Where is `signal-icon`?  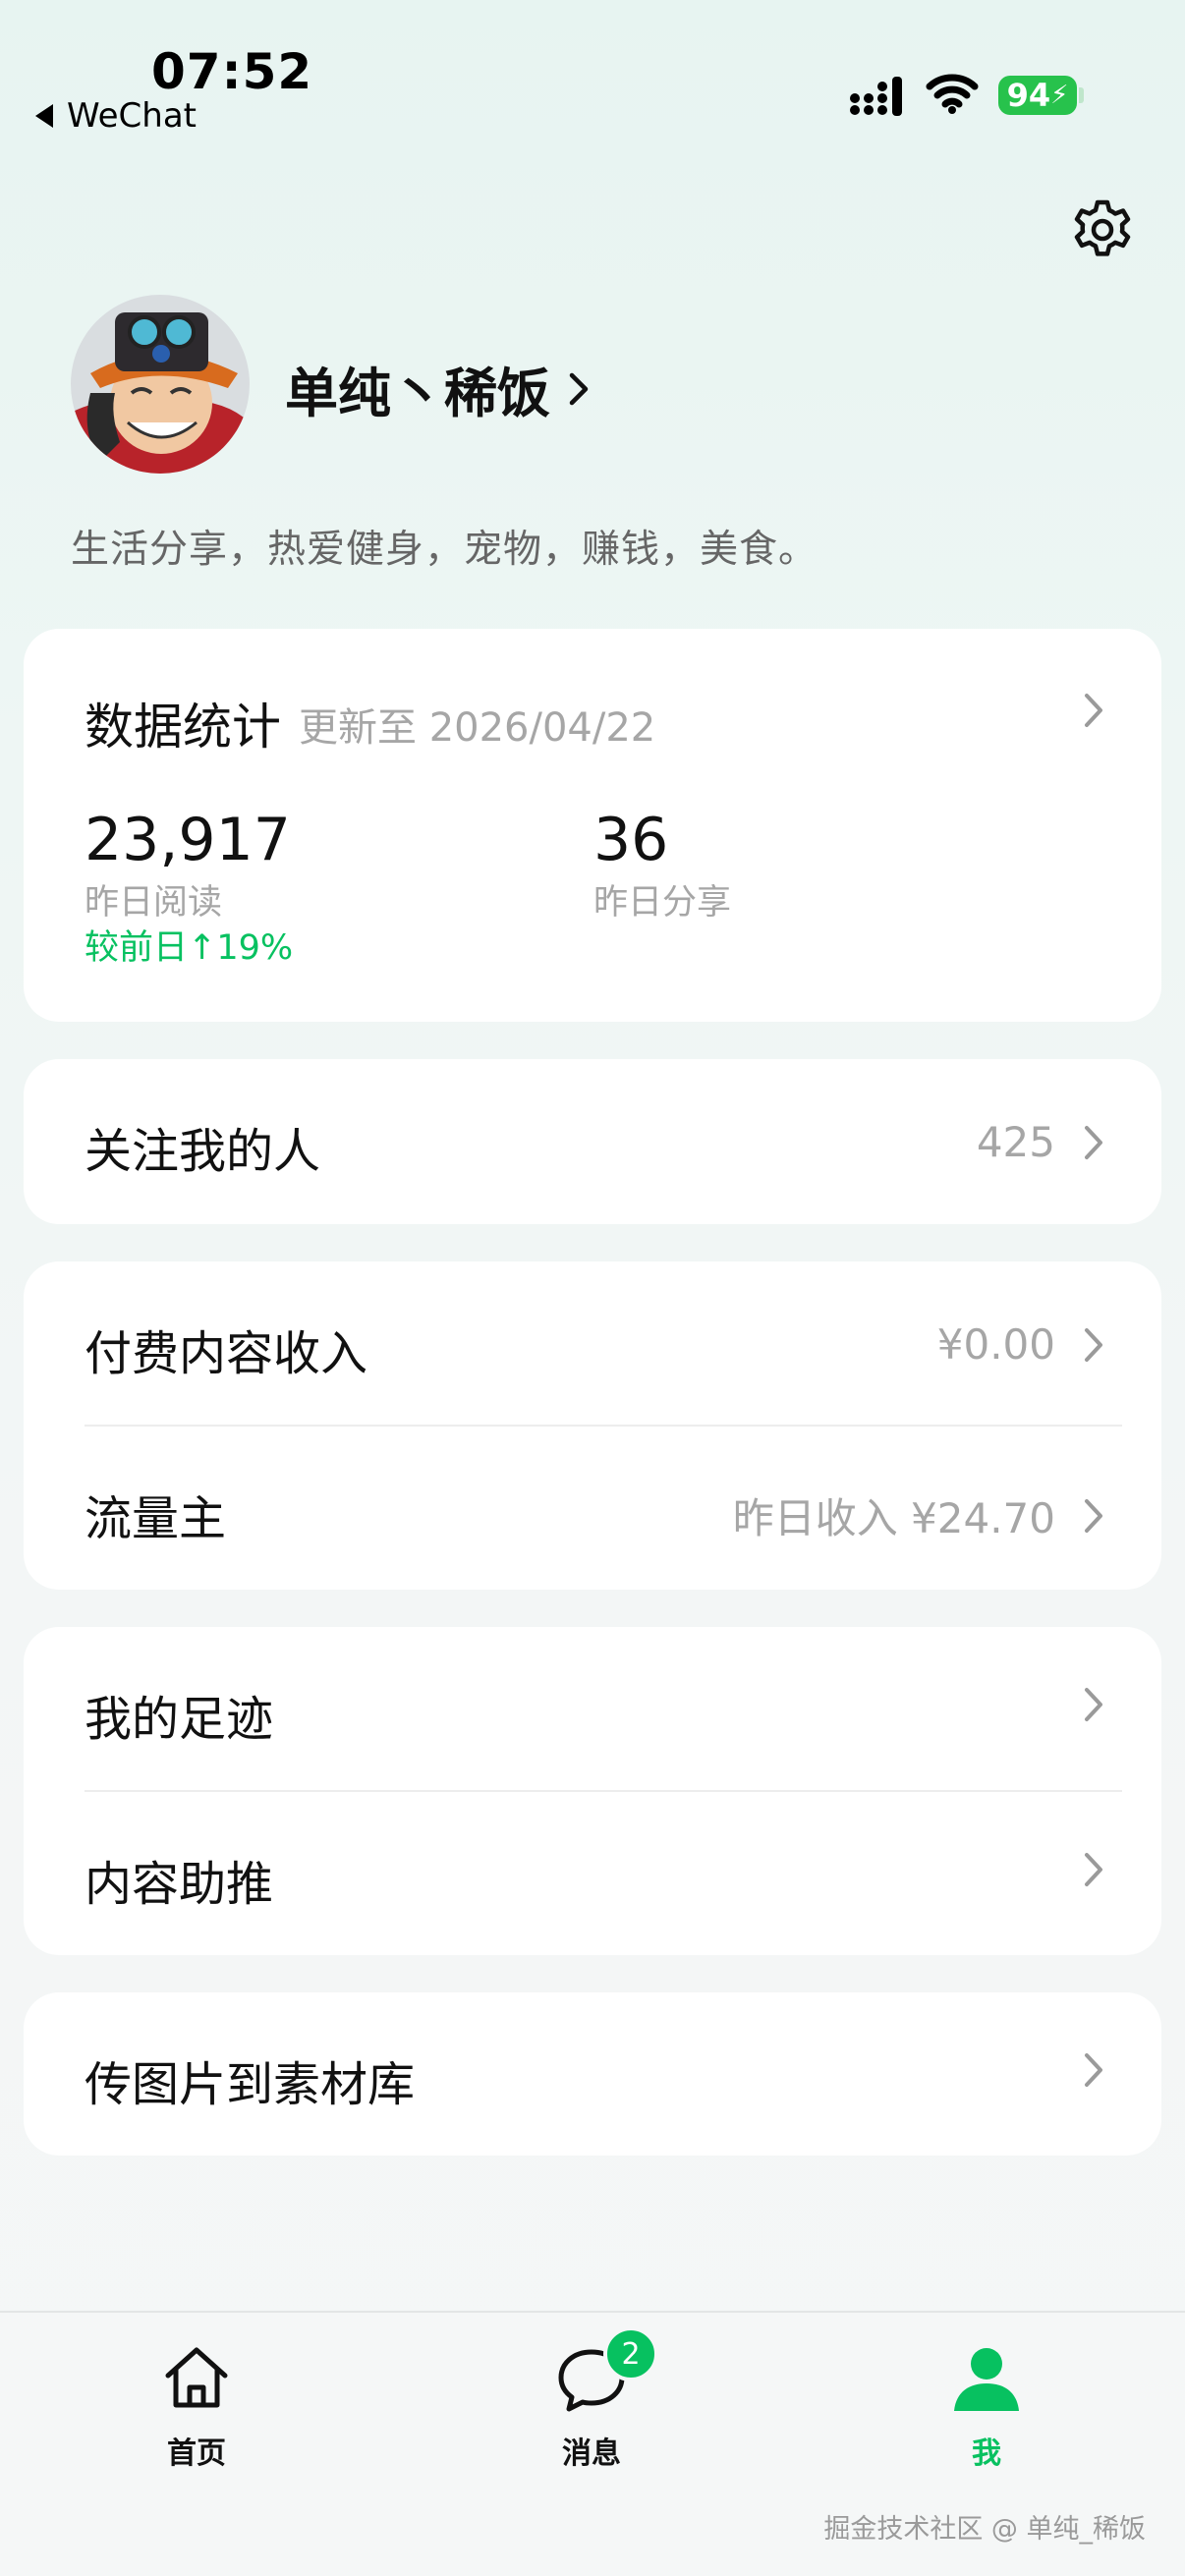 signal-icon is located at coordinates (876, 96).